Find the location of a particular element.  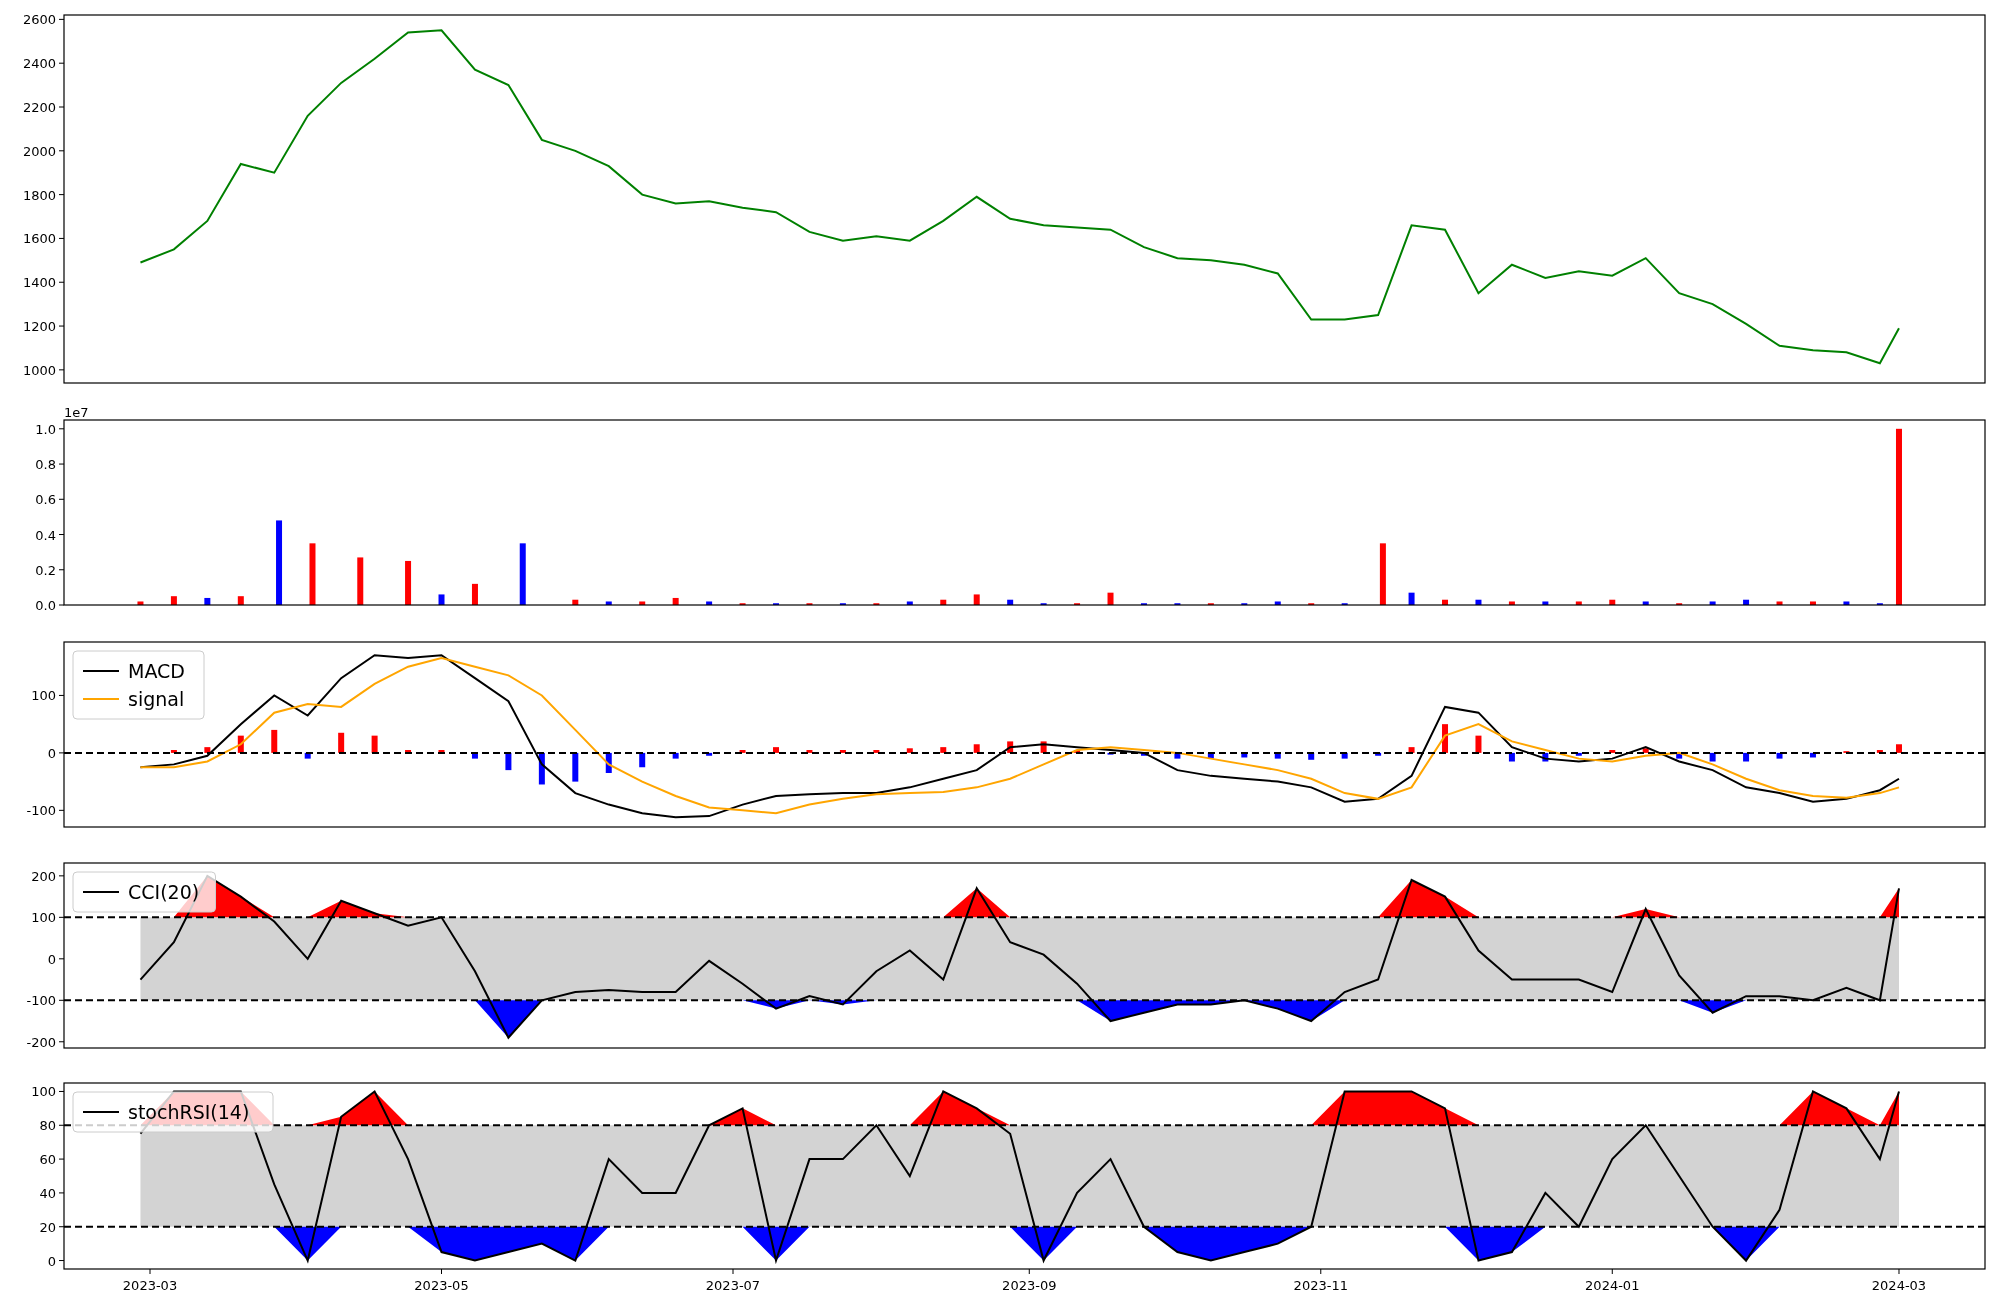

axis-tick-label: 1400 is located at coordinates (39, 283).